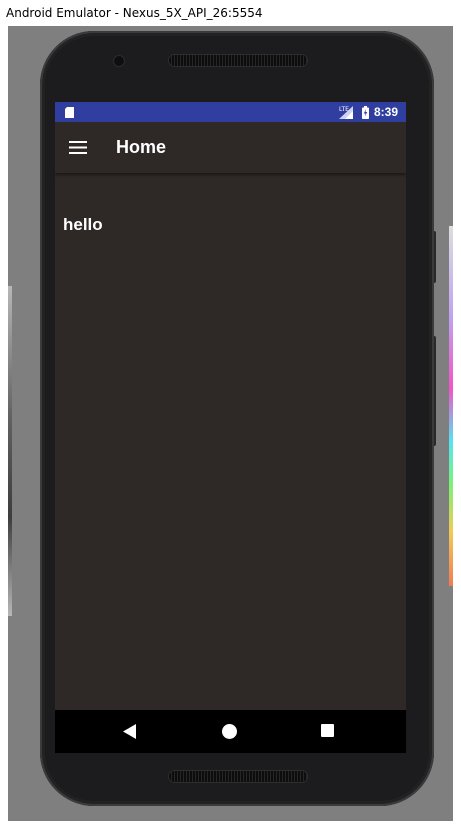  Describe the element at coordinates (69, 112) in the screenshot. I see `sd-card-icon` at that location.